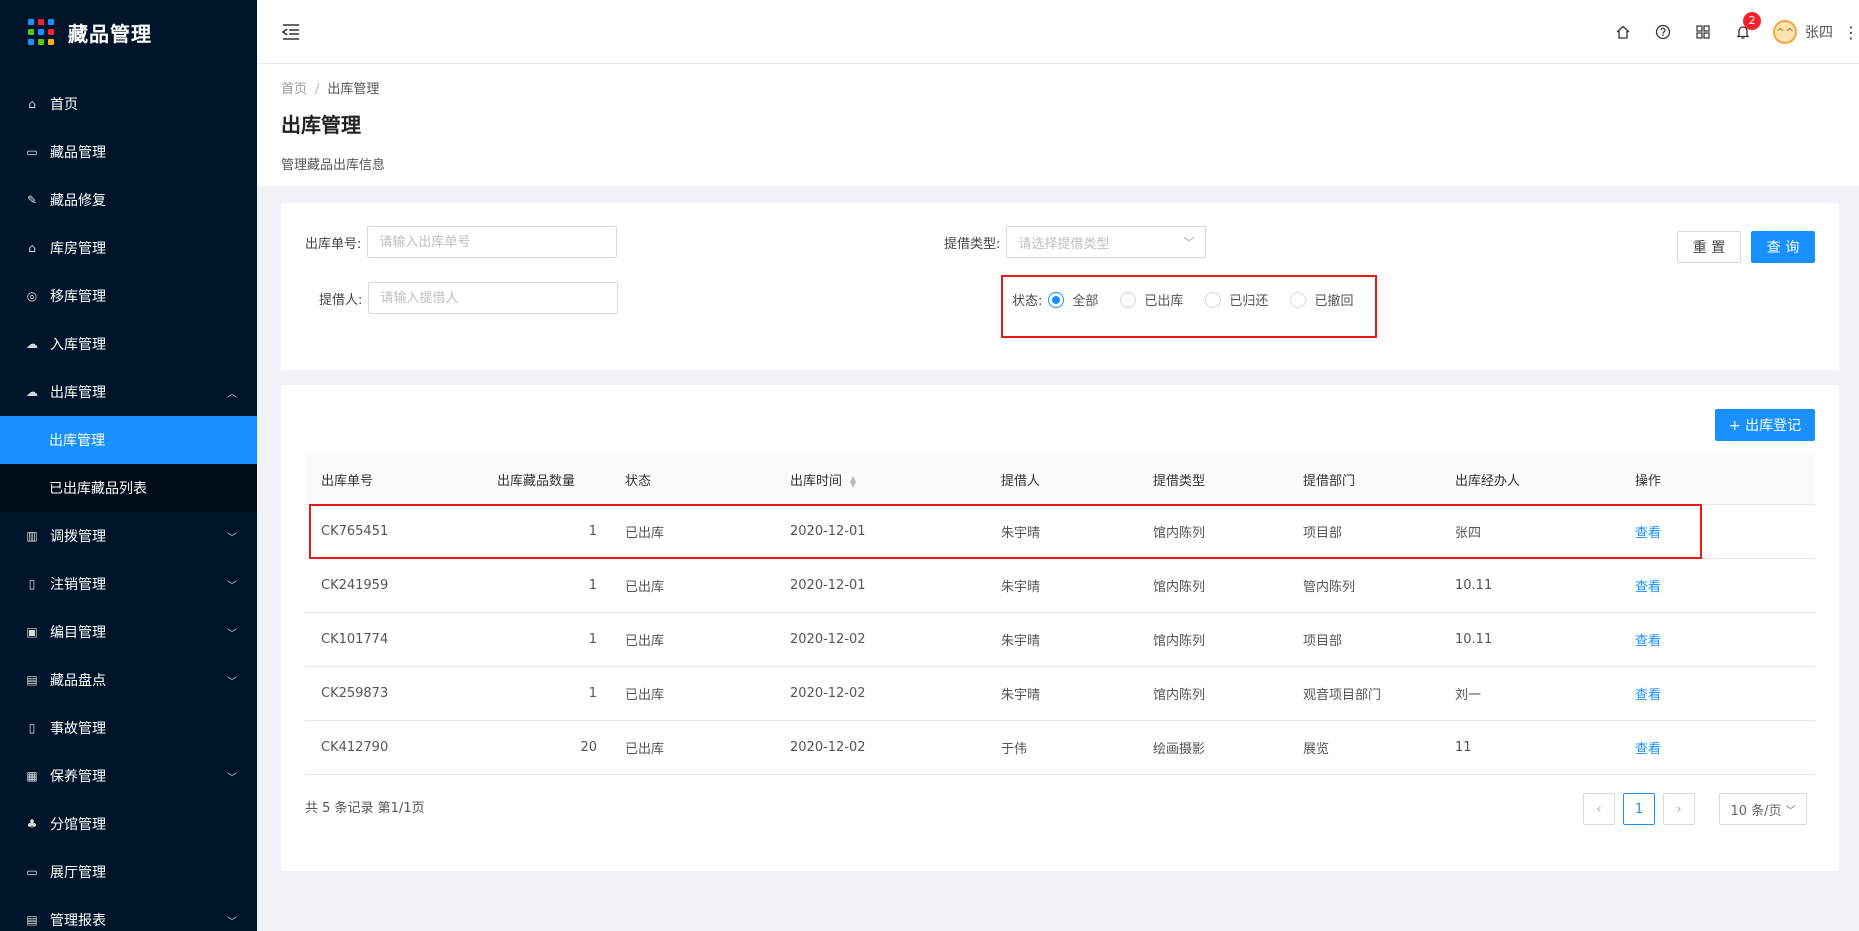 This screenshot has width=1859, height=931. I want to click on header-actions: 2 ^^ 张四 ⋮, so click(1731, 32).